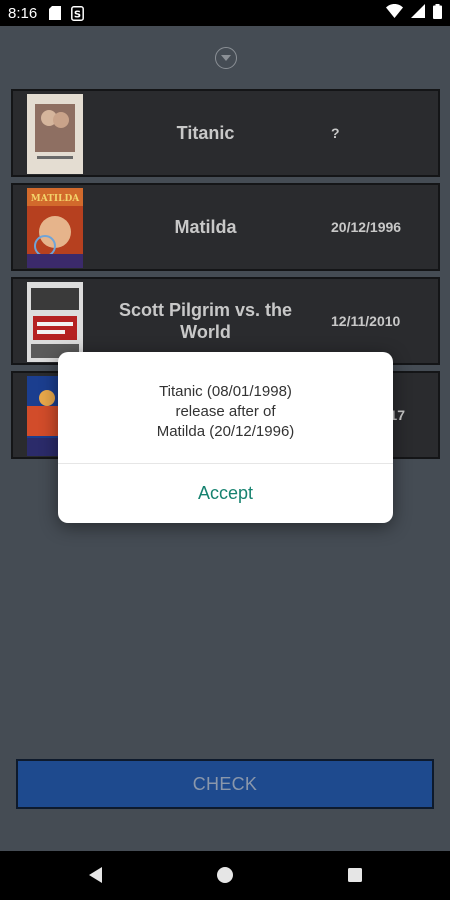 The height and width of the screenshot is (900, 450). I want to click on s-notification-icon: S, so click(78, 13).